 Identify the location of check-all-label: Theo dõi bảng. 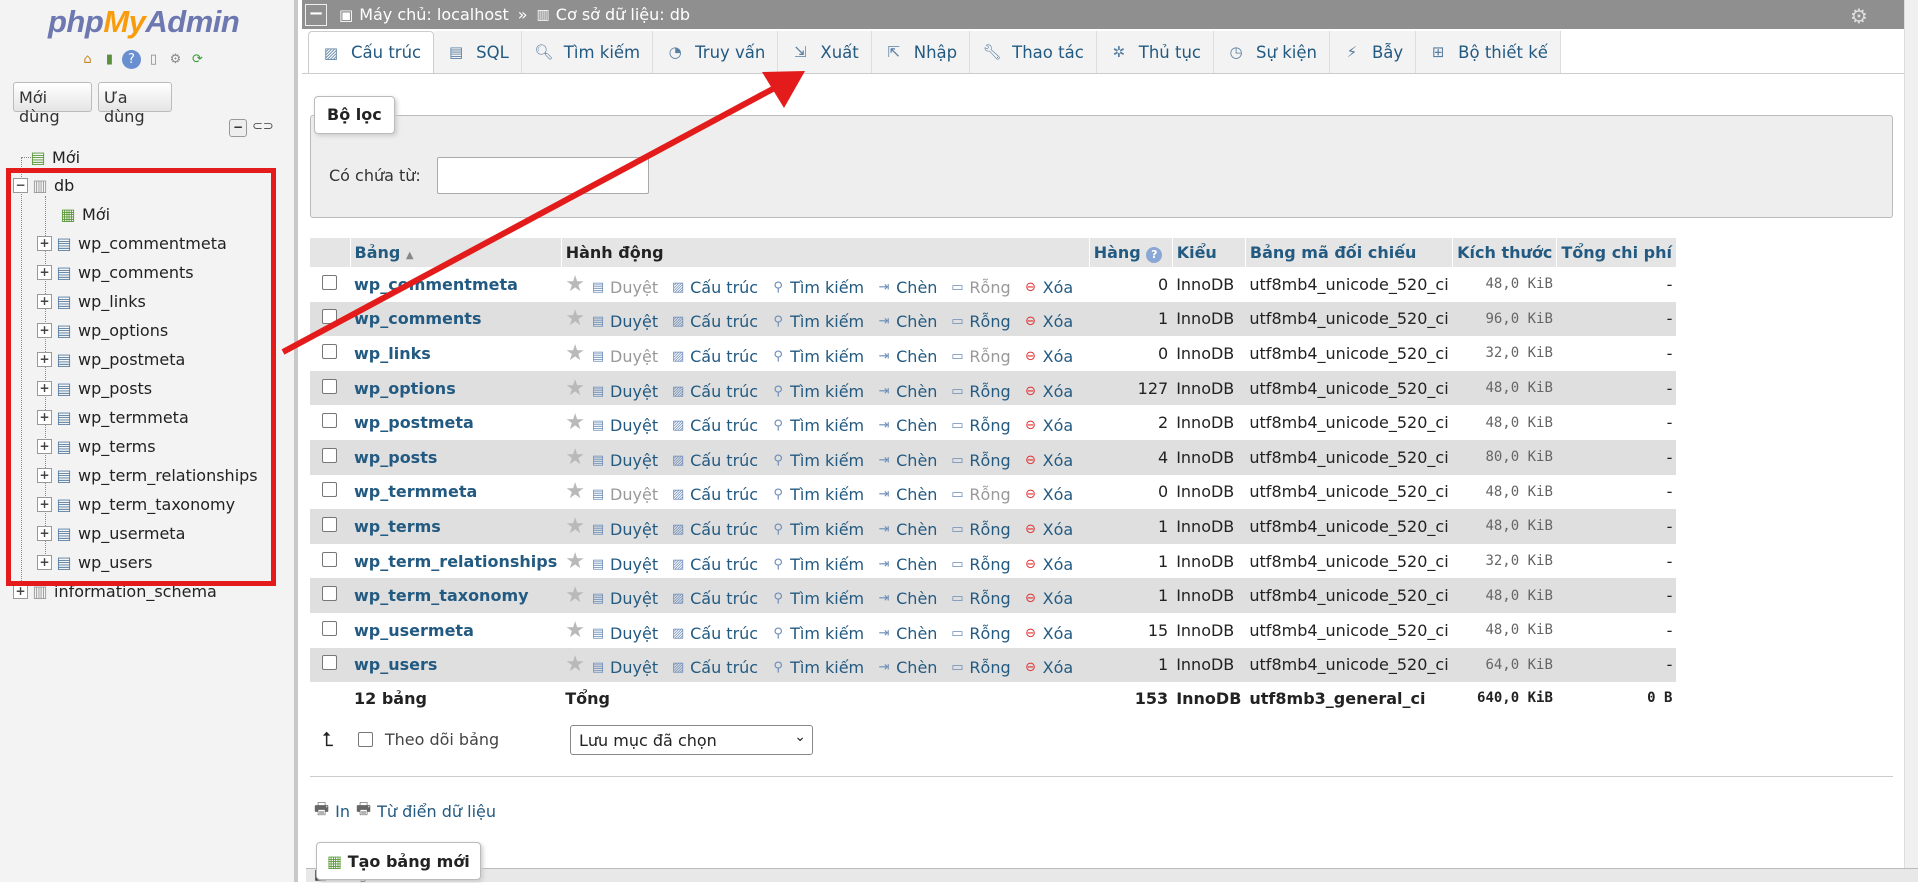
(442, 739).